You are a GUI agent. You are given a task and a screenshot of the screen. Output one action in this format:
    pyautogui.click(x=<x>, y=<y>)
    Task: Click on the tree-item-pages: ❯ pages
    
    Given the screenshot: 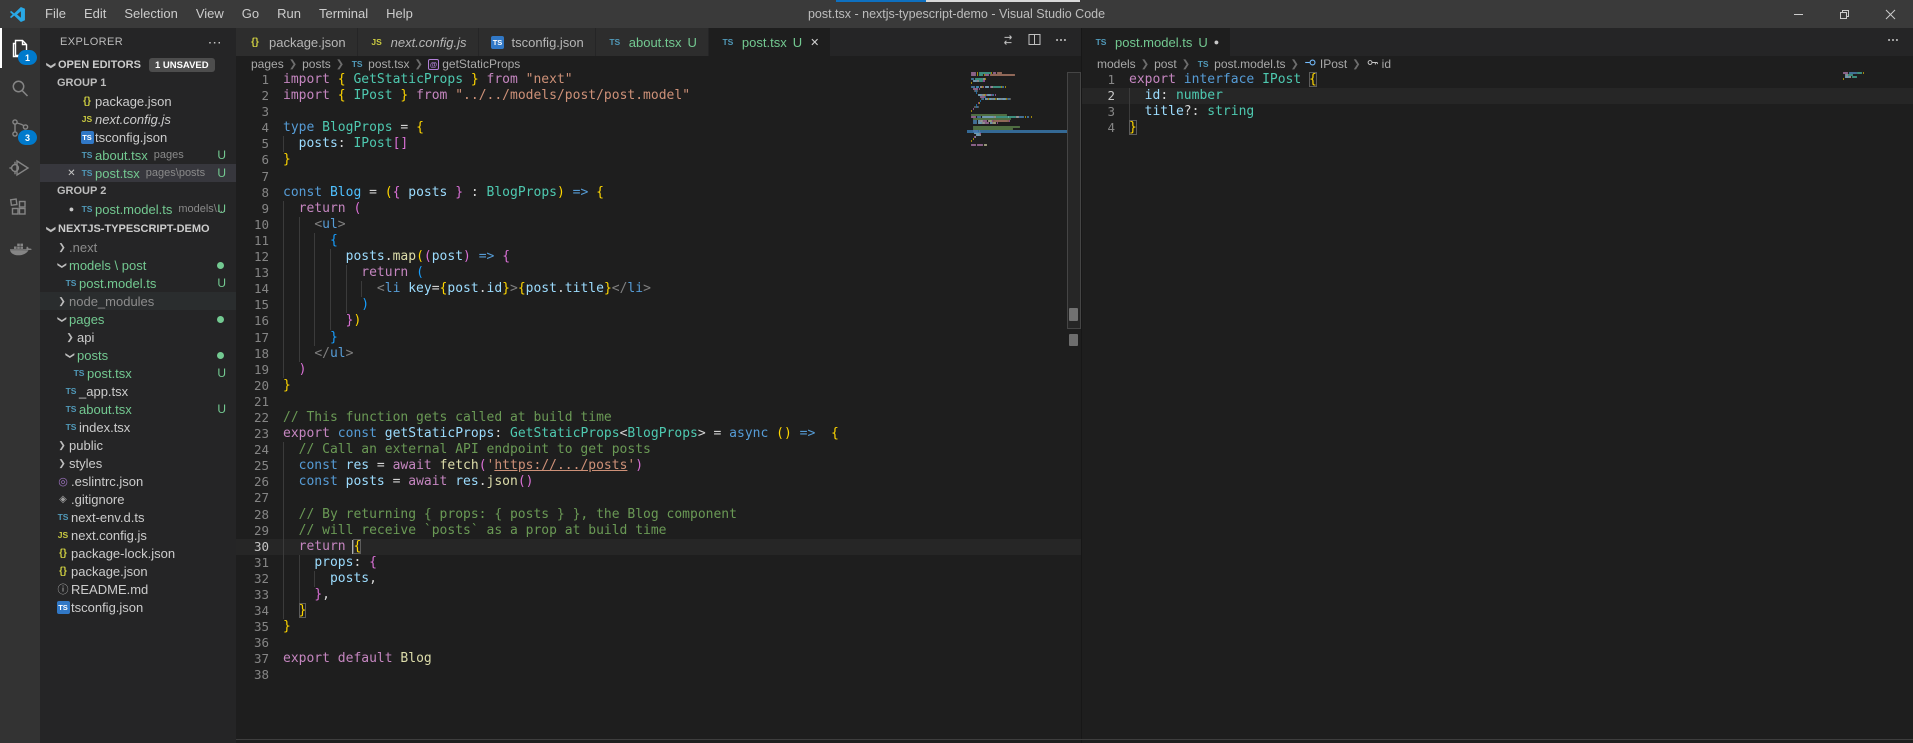 What is the action you would take?
    pyautogui.click(x=138, y=319)
    